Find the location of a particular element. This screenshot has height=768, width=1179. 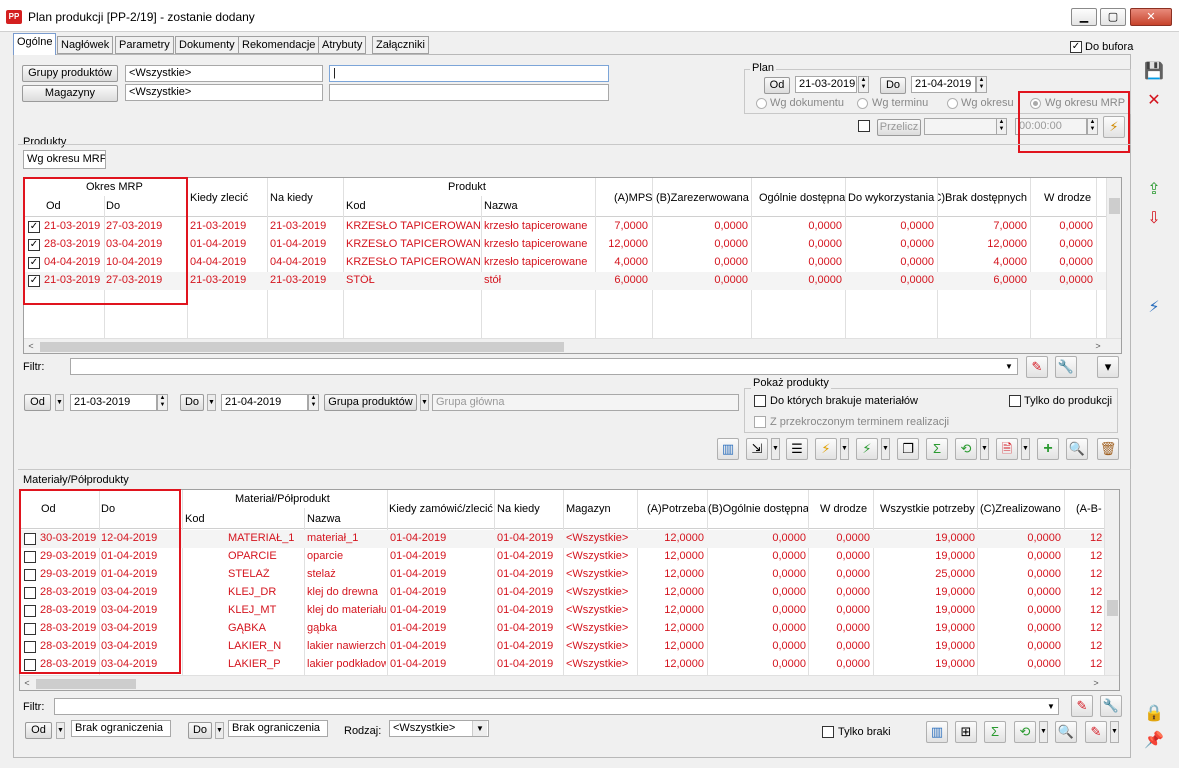

header-na-kiedy: Na kiedy is located at coordinates (291, 198).